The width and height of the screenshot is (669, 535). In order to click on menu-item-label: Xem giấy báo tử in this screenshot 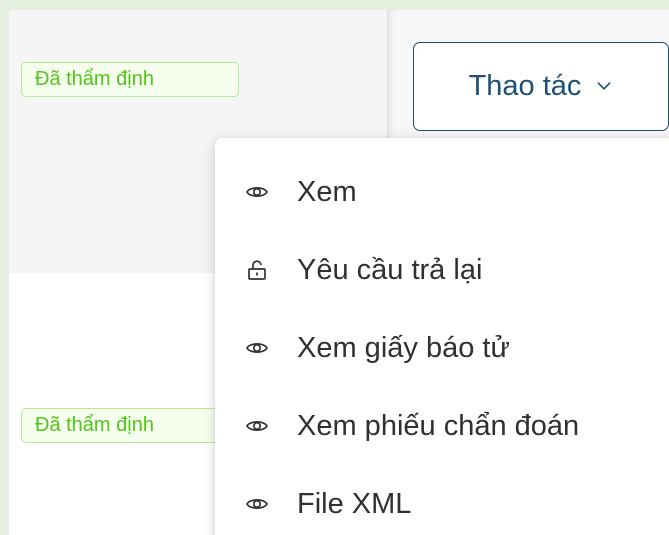, I will do `click(403, 347)`.